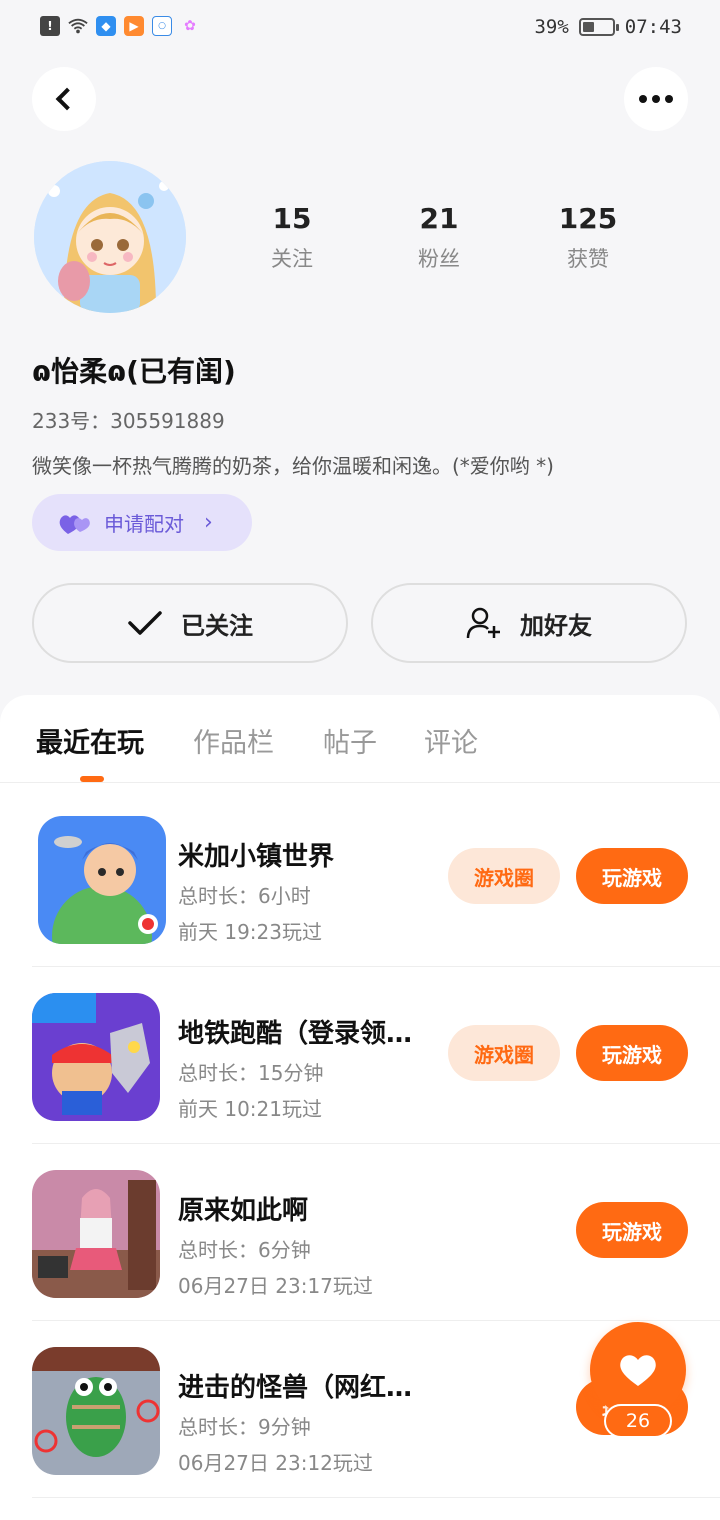 Image resolution: width=720 pixels, height=1520 pixels. Describe the element at coordinates (653, 27) in the screenshot. I see `clock: 07:43` at that location.